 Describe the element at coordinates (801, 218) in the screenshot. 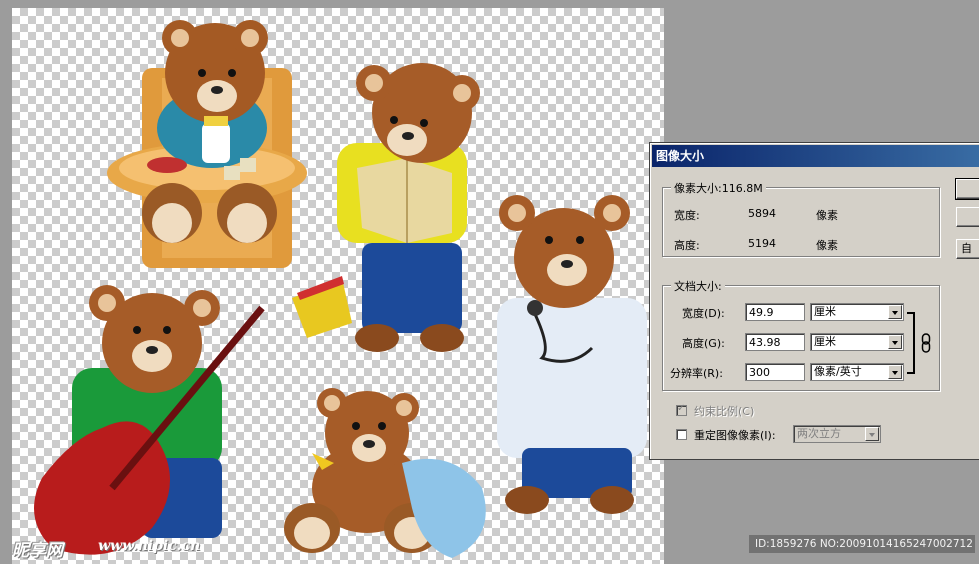

I see `pixel-dimensions-group: 像素大小:116.8M` at that location.